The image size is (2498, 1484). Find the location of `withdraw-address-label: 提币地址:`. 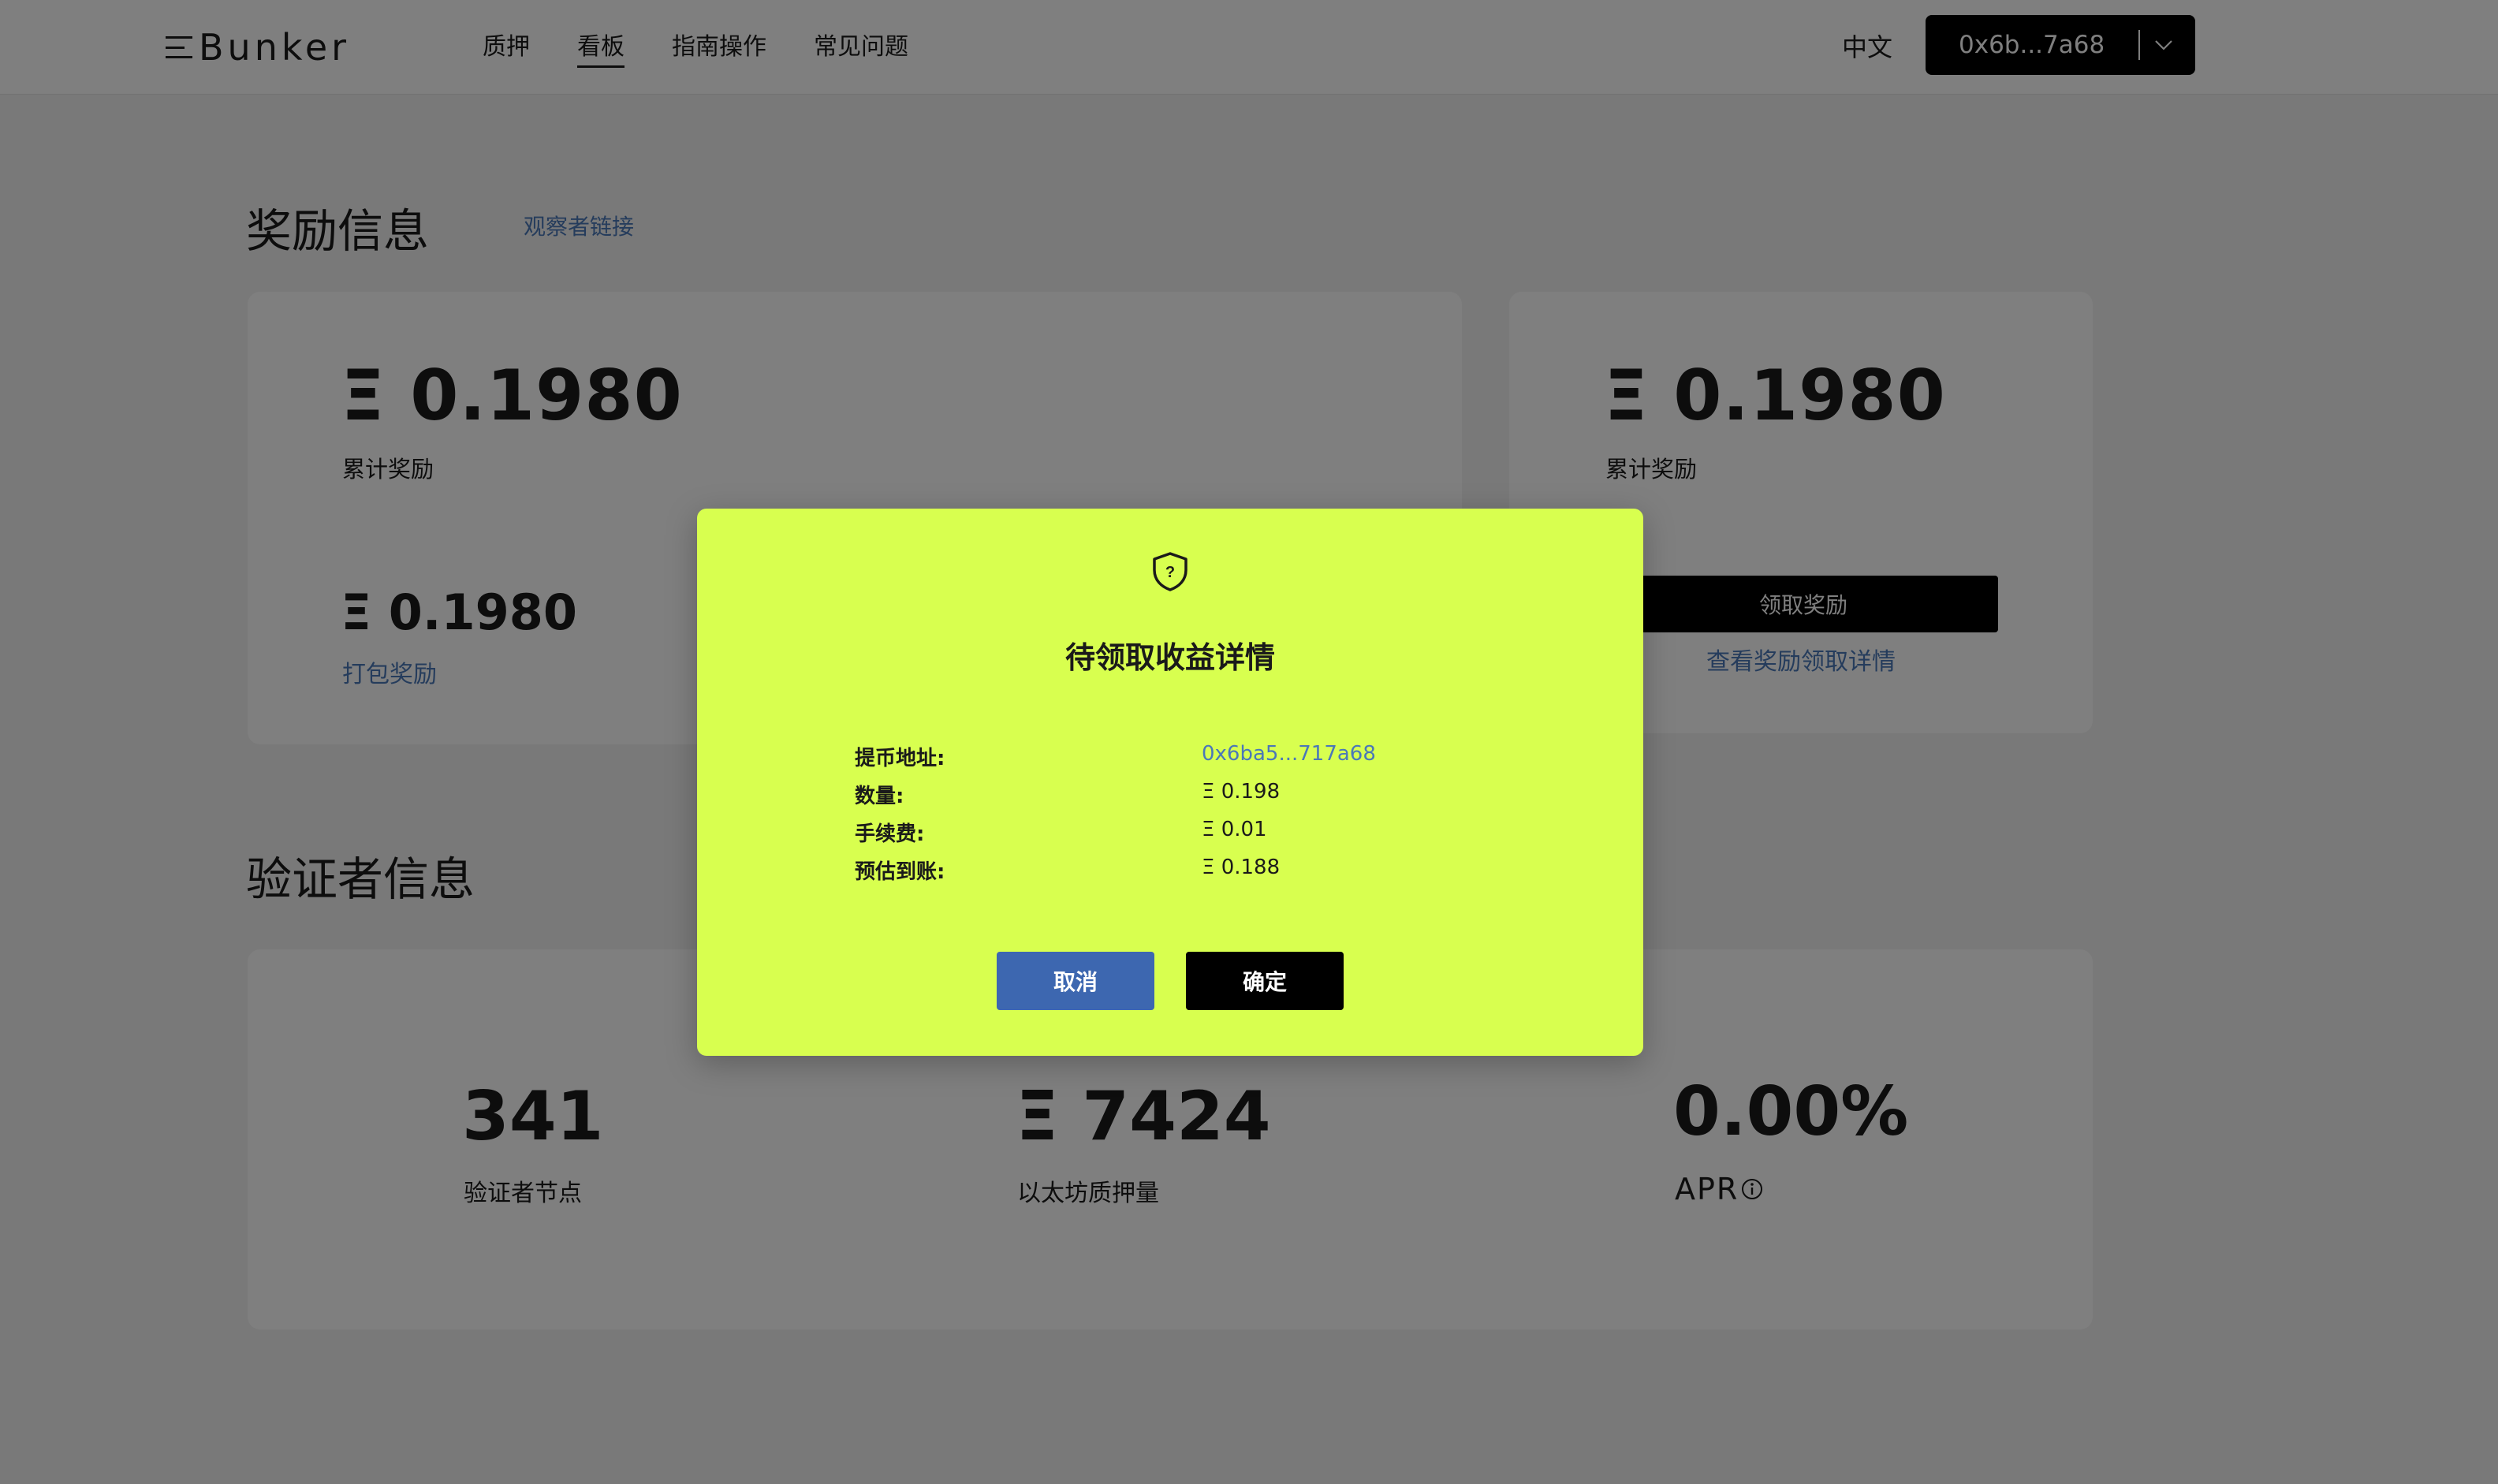

withdraw-address-label: 提币地址: is located at coordinates (900, 758).